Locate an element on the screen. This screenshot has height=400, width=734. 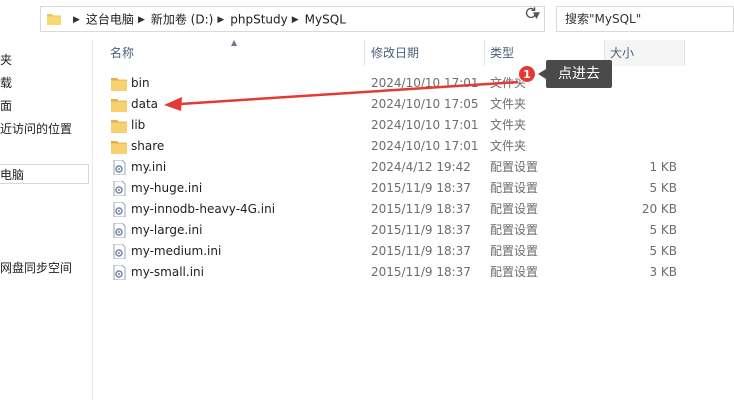
breadcrumb-item: phpStudy is located at coordinates (259, 20).